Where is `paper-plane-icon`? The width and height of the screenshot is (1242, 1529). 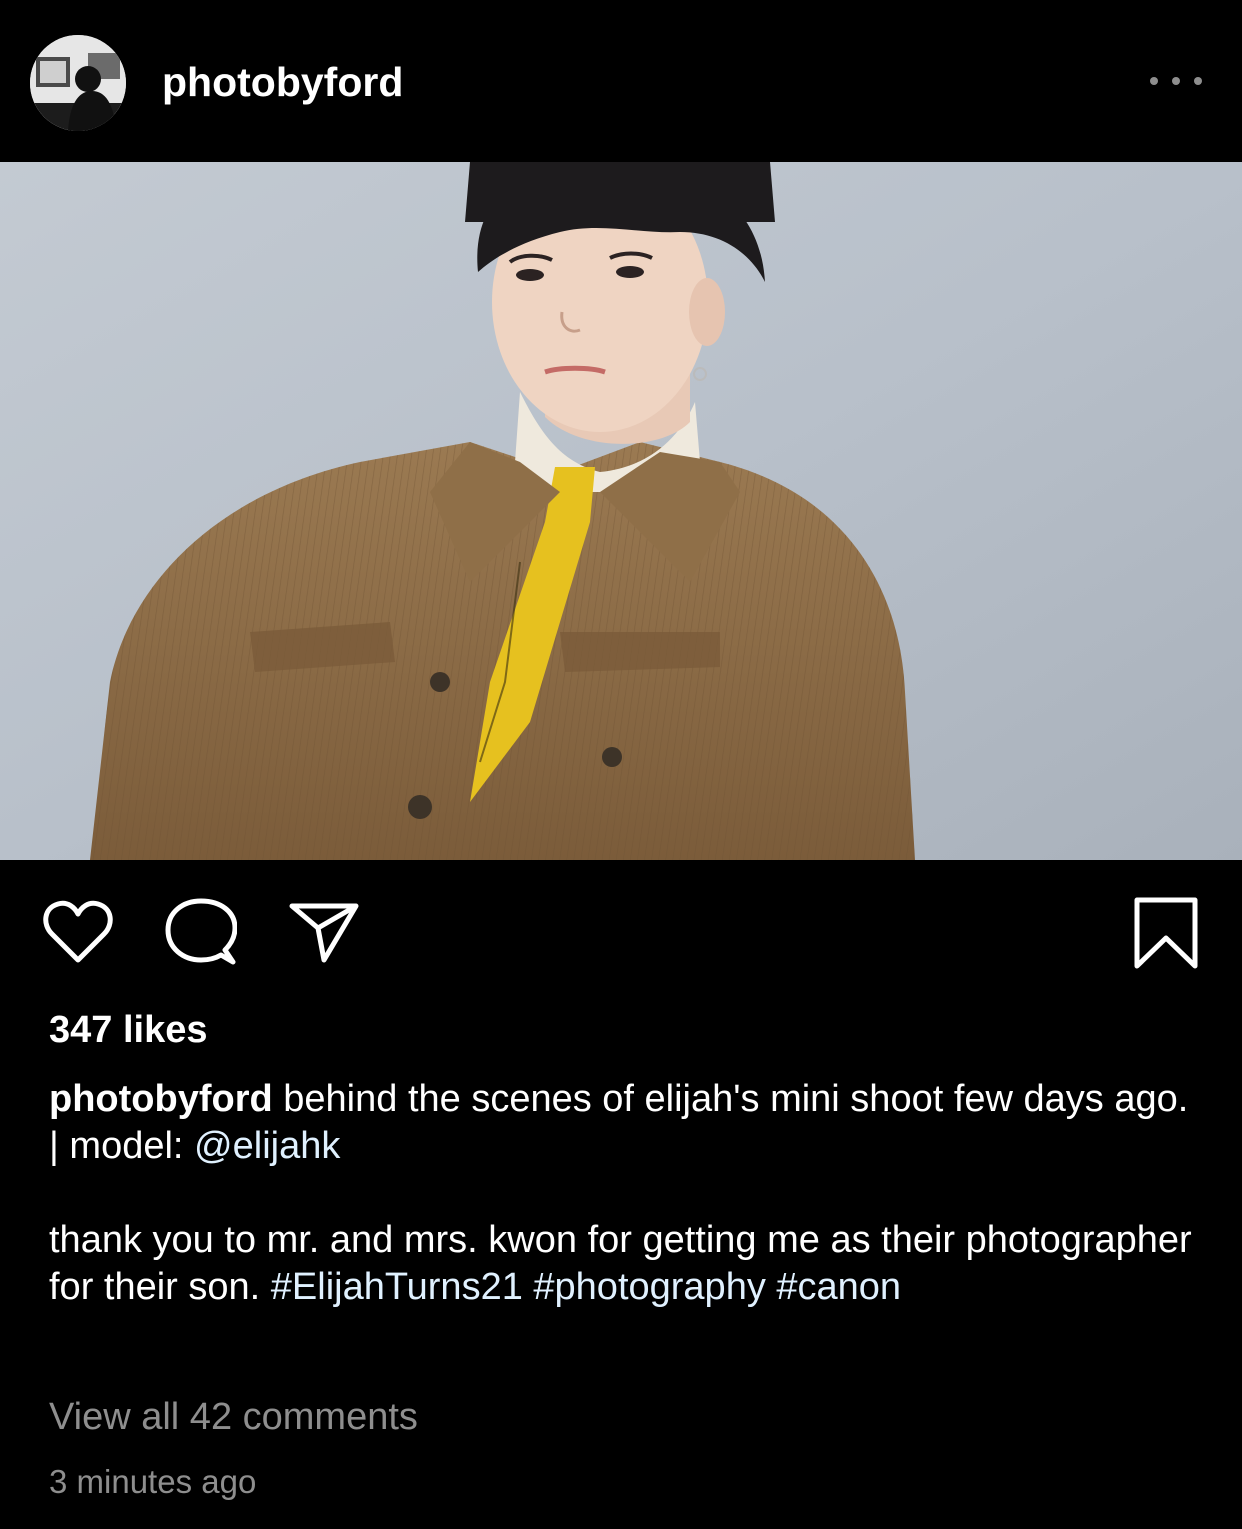
paper-plane-icon is located at coordinates (324, 934).